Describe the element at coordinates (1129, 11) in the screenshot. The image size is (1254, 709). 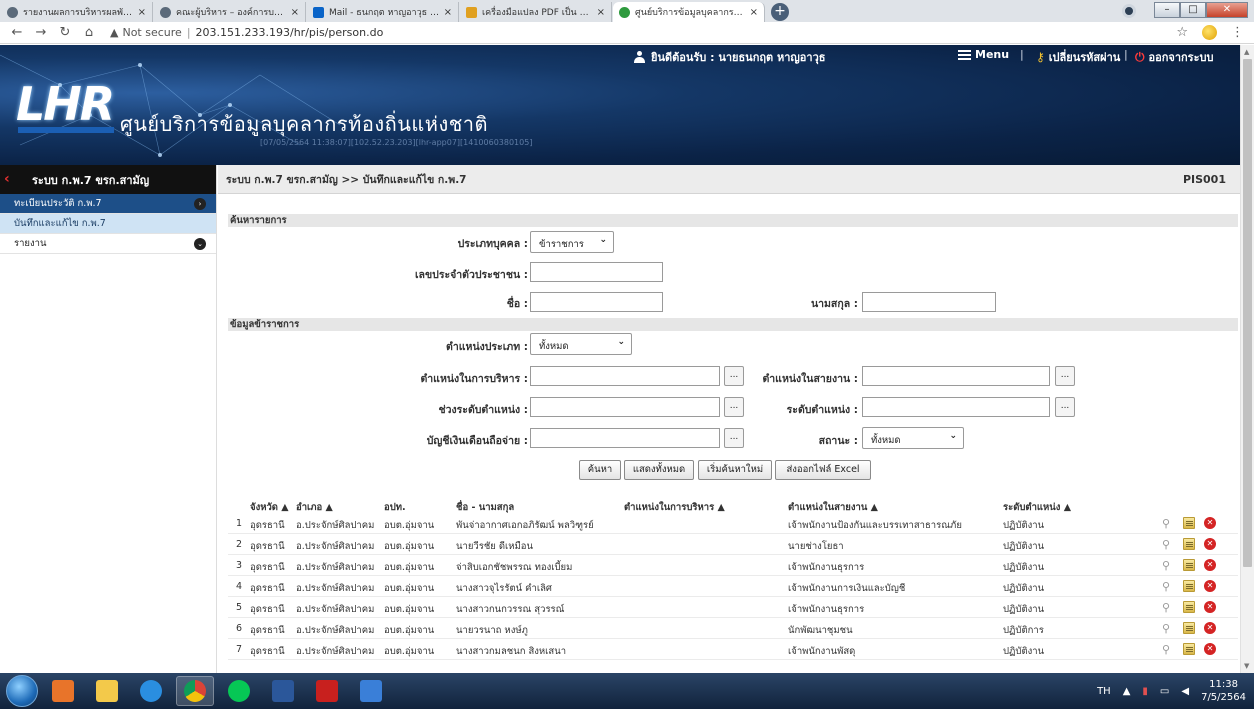
I see `profile-icon` at that location.